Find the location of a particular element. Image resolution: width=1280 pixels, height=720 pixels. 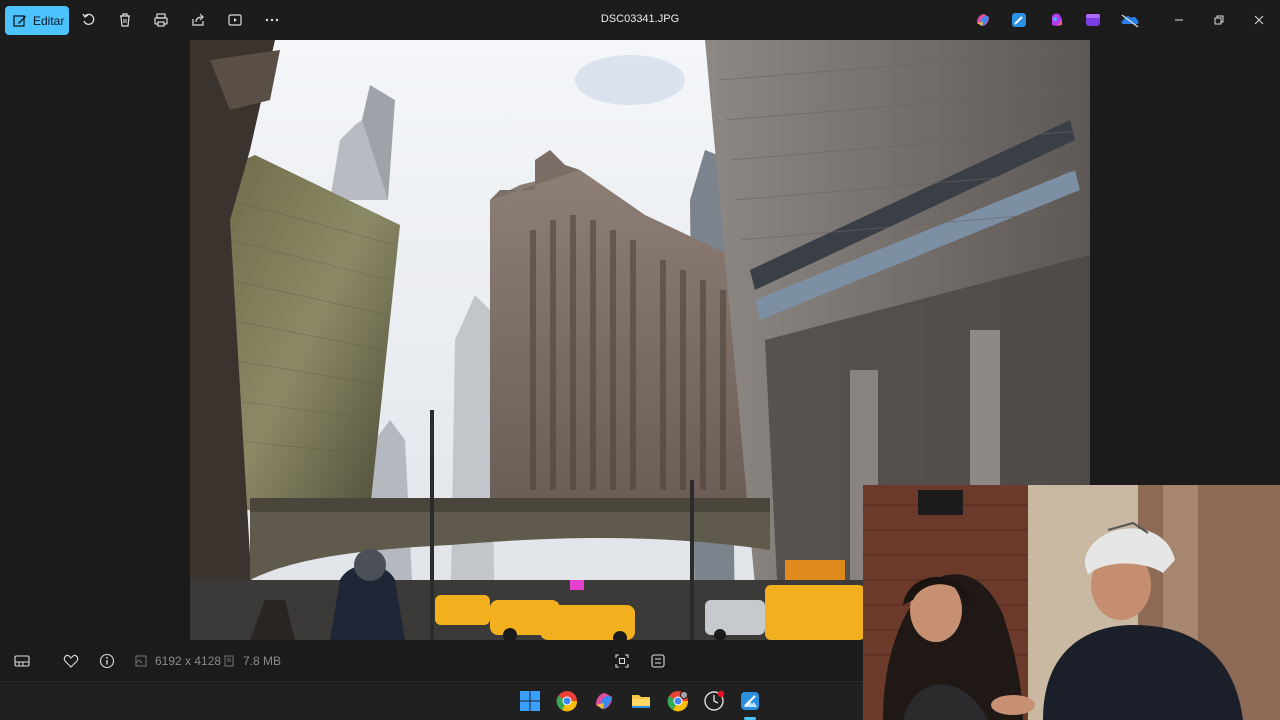

photos-app-icon is located at coordinates (750, 701).